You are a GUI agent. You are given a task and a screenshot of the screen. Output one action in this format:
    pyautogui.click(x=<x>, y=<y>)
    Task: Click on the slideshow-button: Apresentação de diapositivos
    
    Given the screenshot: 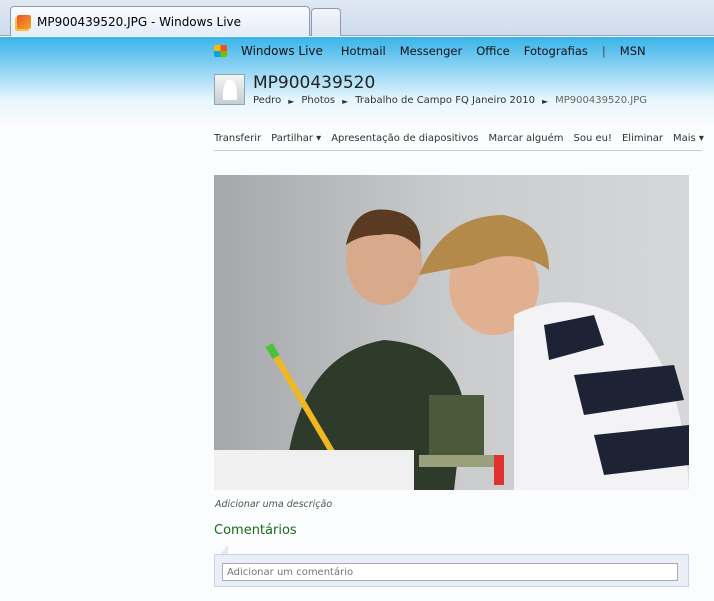 What is the action you would take?
    pyautogui.click(x=404, y=141)
    